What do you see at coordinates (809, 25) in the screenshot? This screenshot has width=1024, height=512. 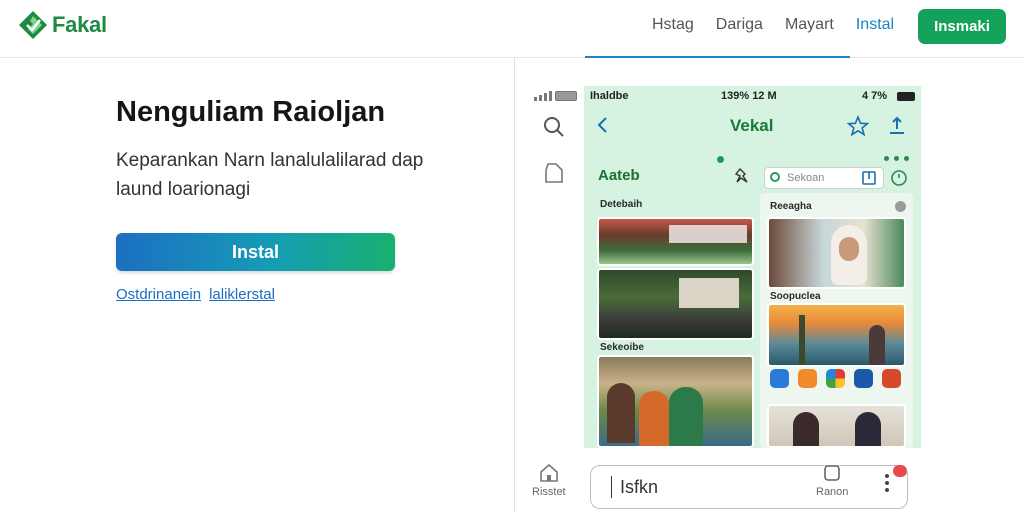 I see `nav-item-mayart: Mayart` at bounding box center [809, 25].